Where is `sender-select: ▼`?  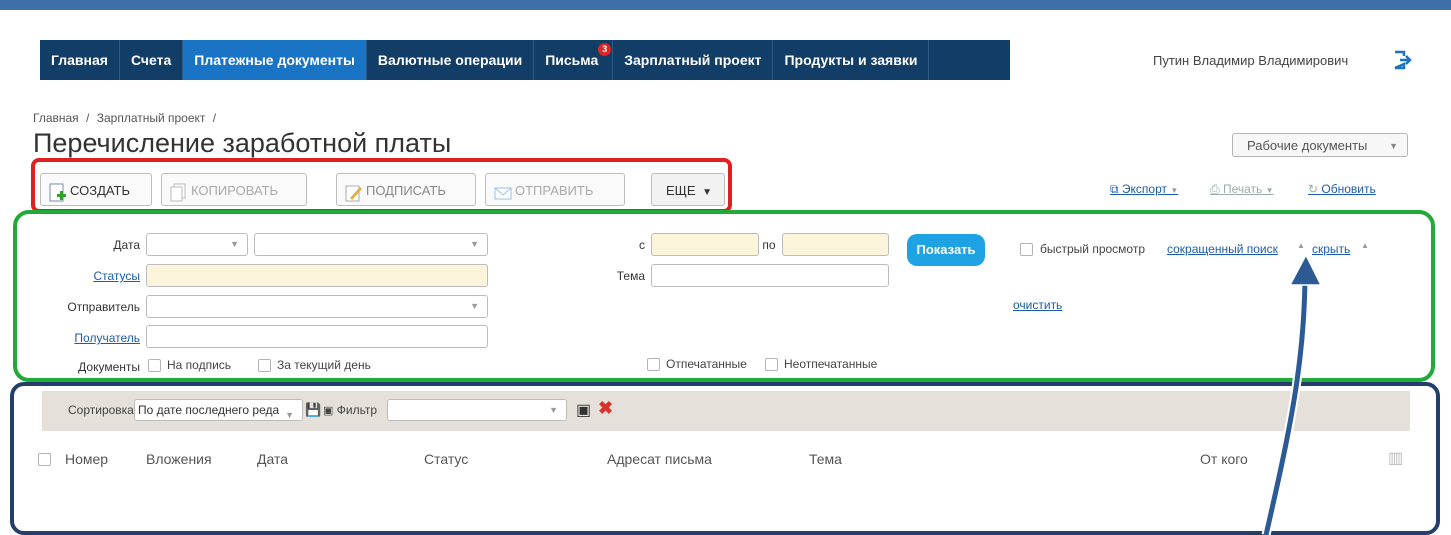
sender-select: ▼ is located at coordinates (317, 306).